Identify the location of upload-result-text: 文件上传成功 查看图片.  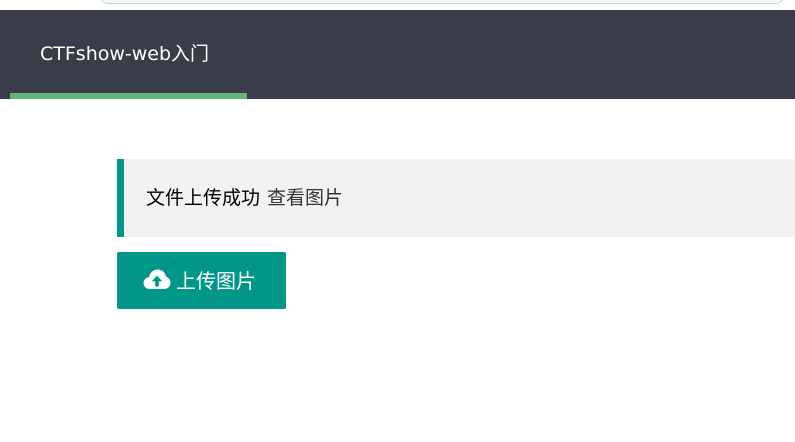
(244, 198).